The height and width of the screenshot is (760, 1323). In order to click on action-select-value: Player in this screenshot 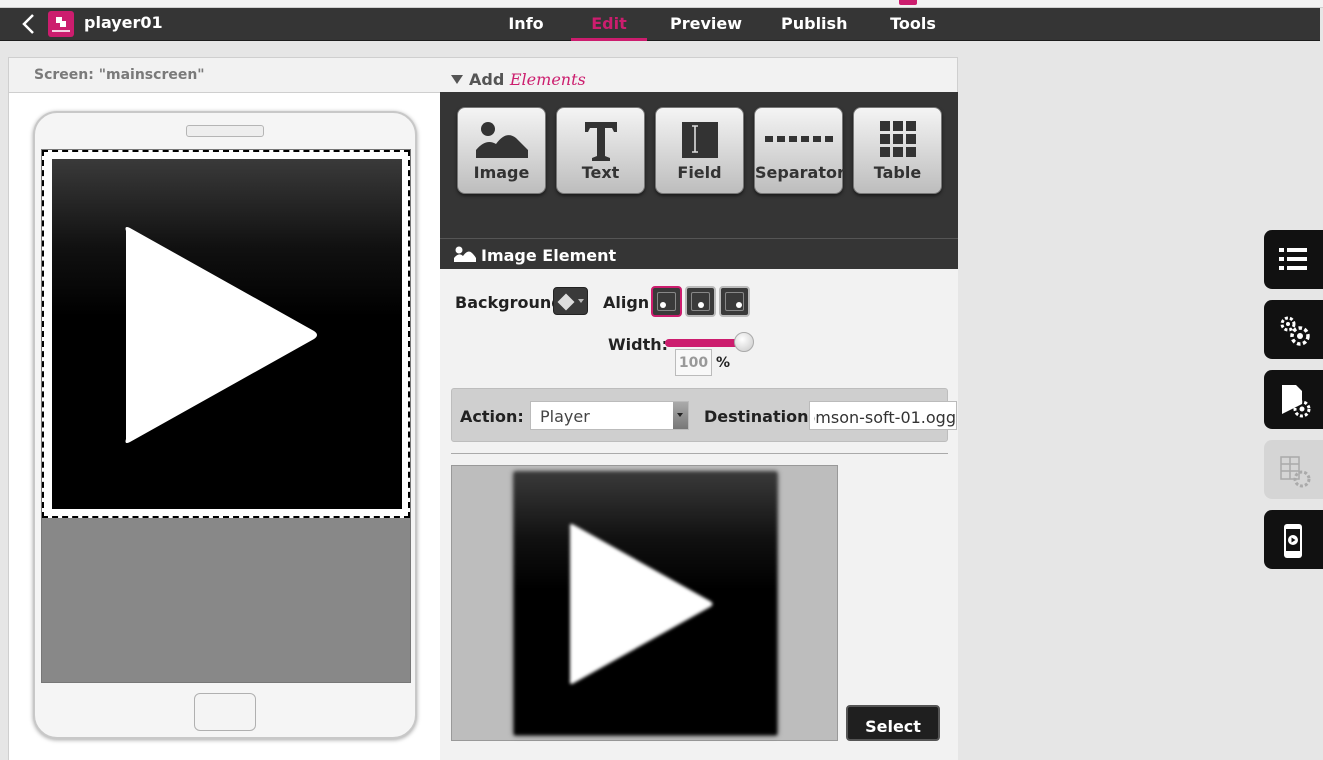, I will do `click(565, 416)`.